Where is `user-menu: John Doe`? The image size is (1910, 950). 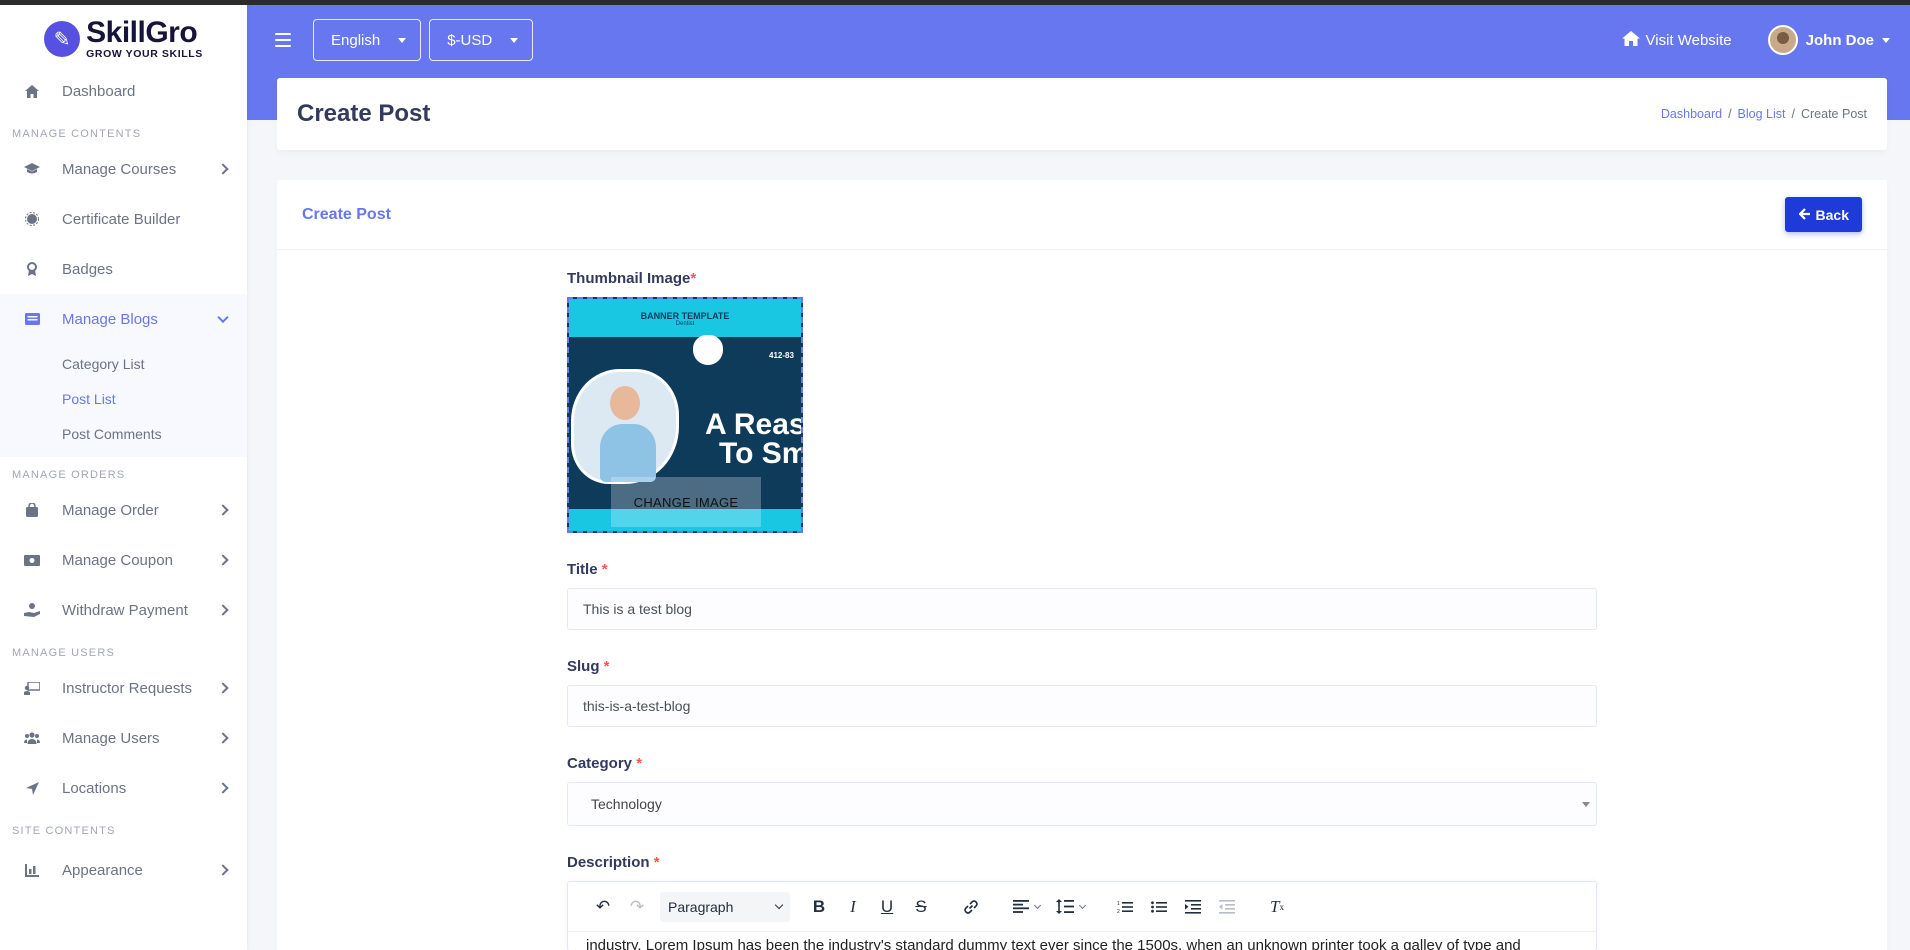
user-menu: John Doe is located at coordinates (1828, 40).